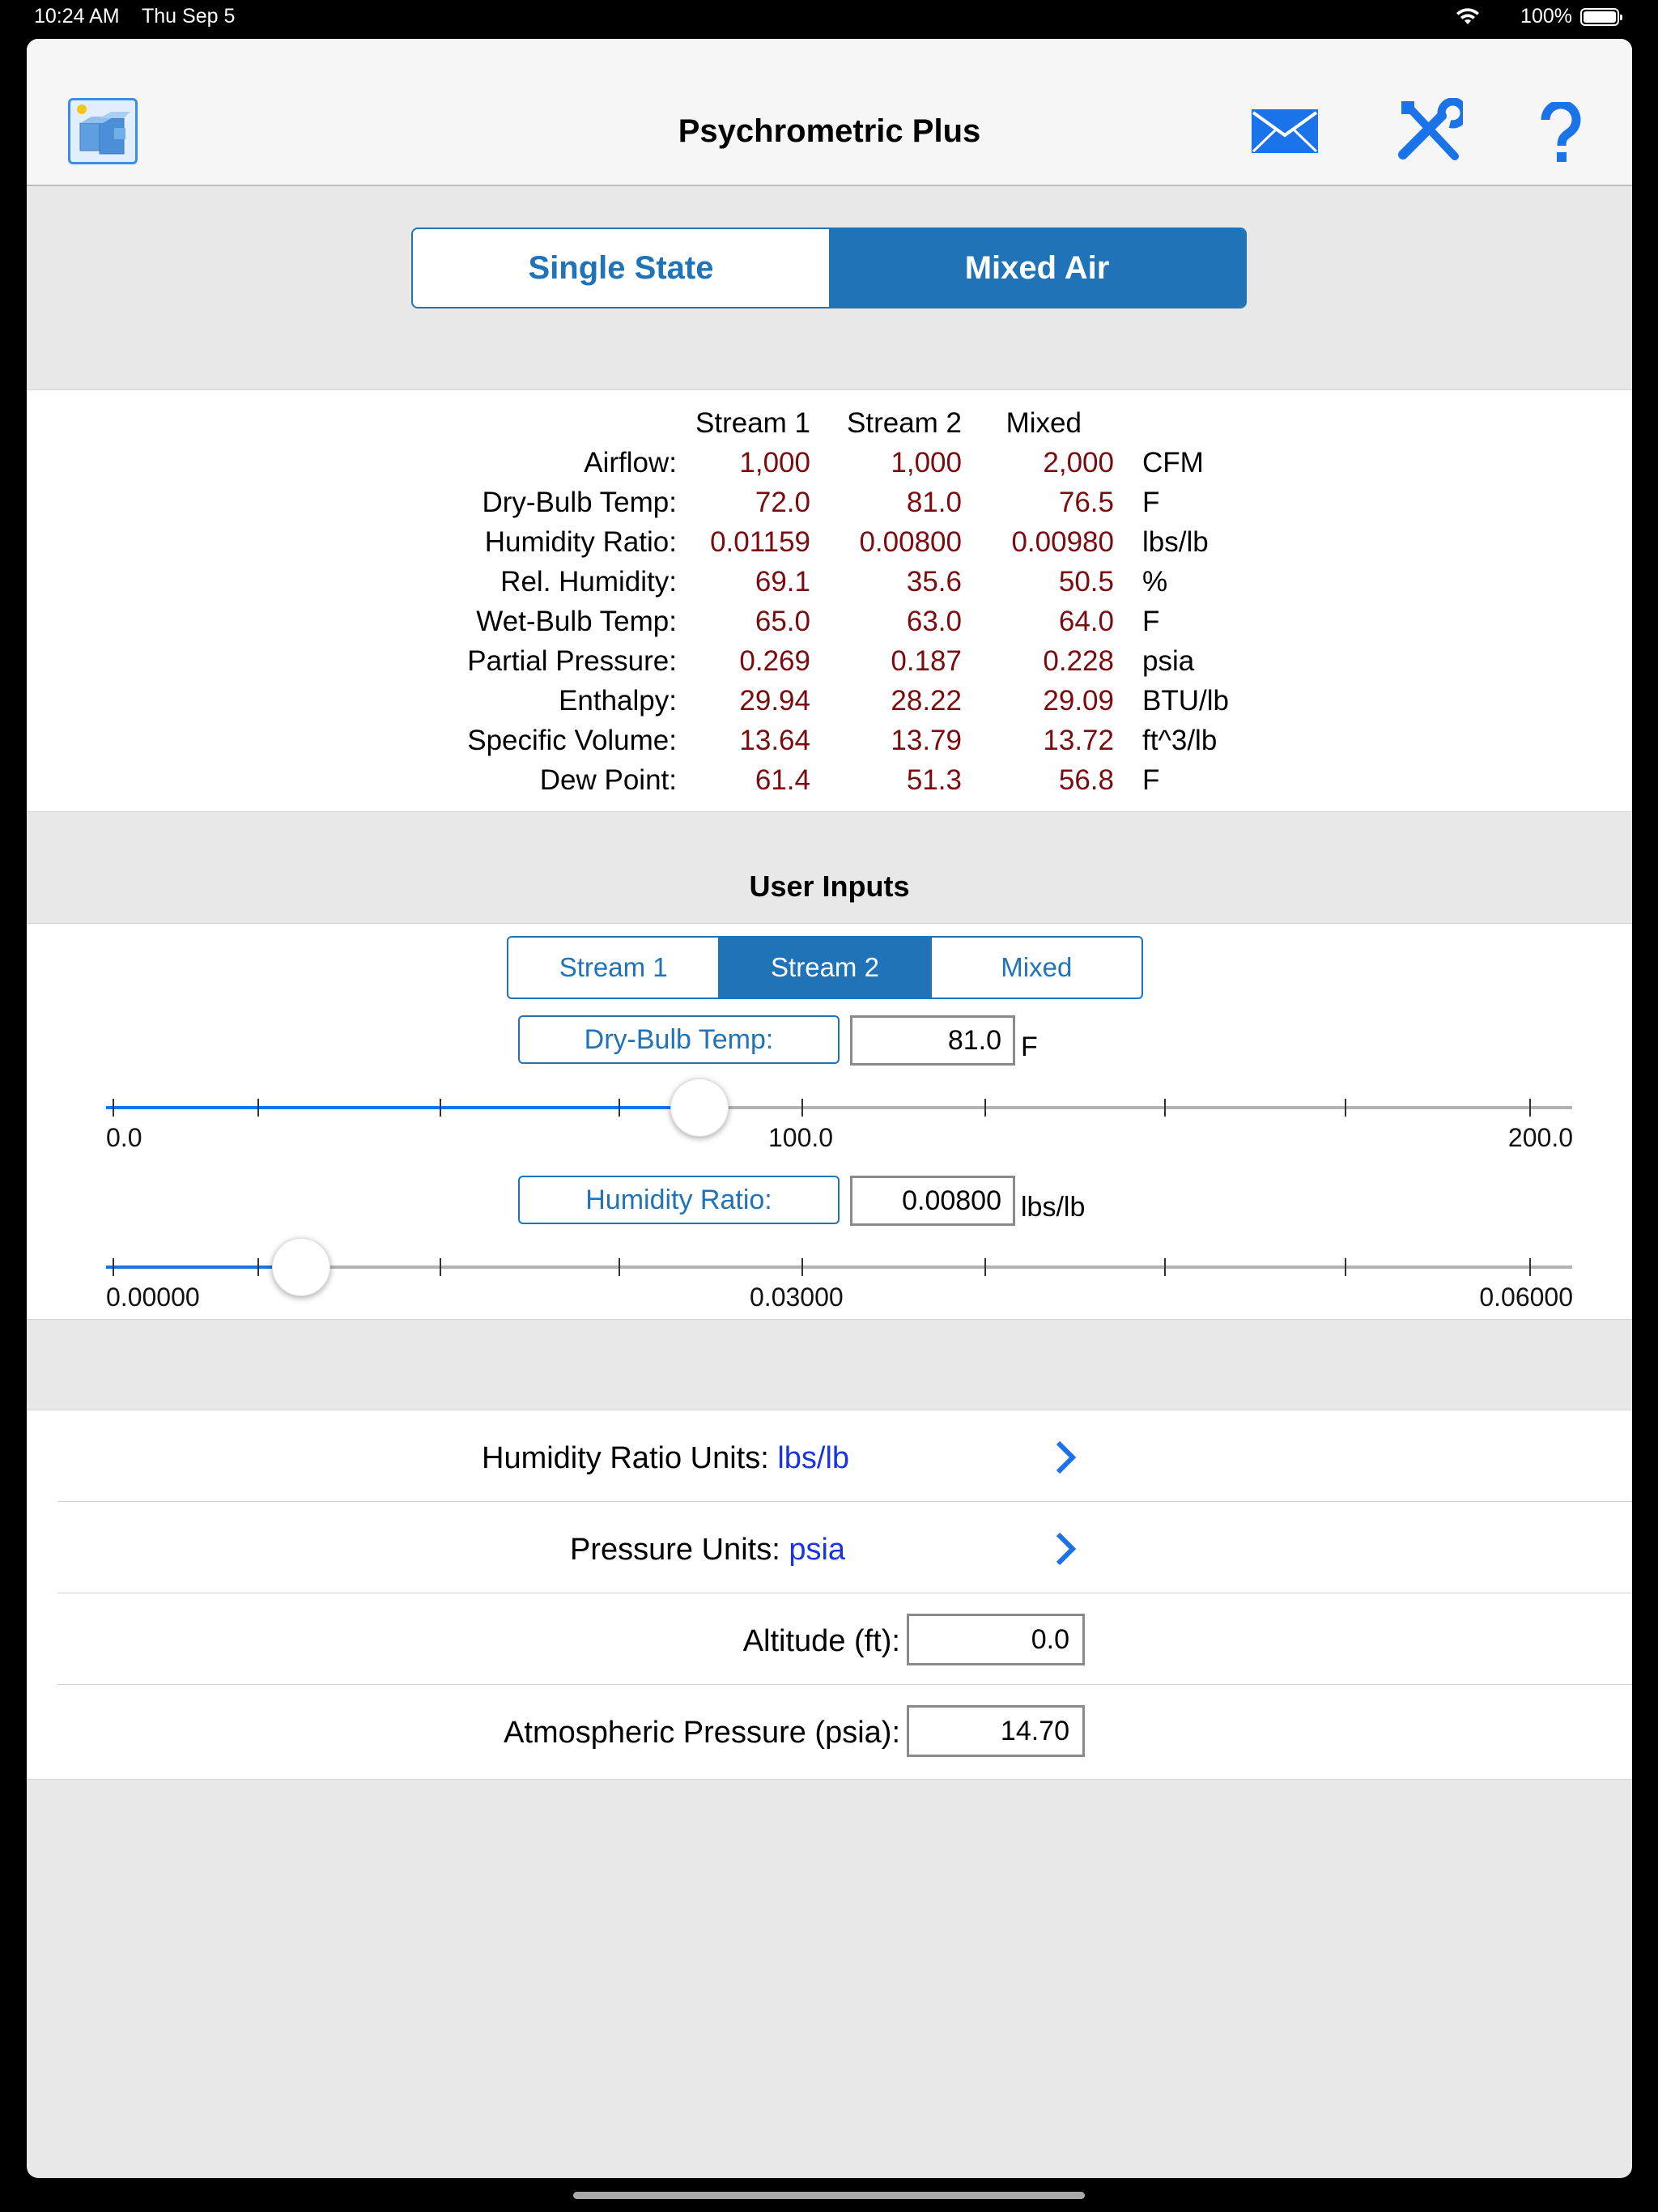  I want to click on value-cell: 61.4, so click(782, 780).